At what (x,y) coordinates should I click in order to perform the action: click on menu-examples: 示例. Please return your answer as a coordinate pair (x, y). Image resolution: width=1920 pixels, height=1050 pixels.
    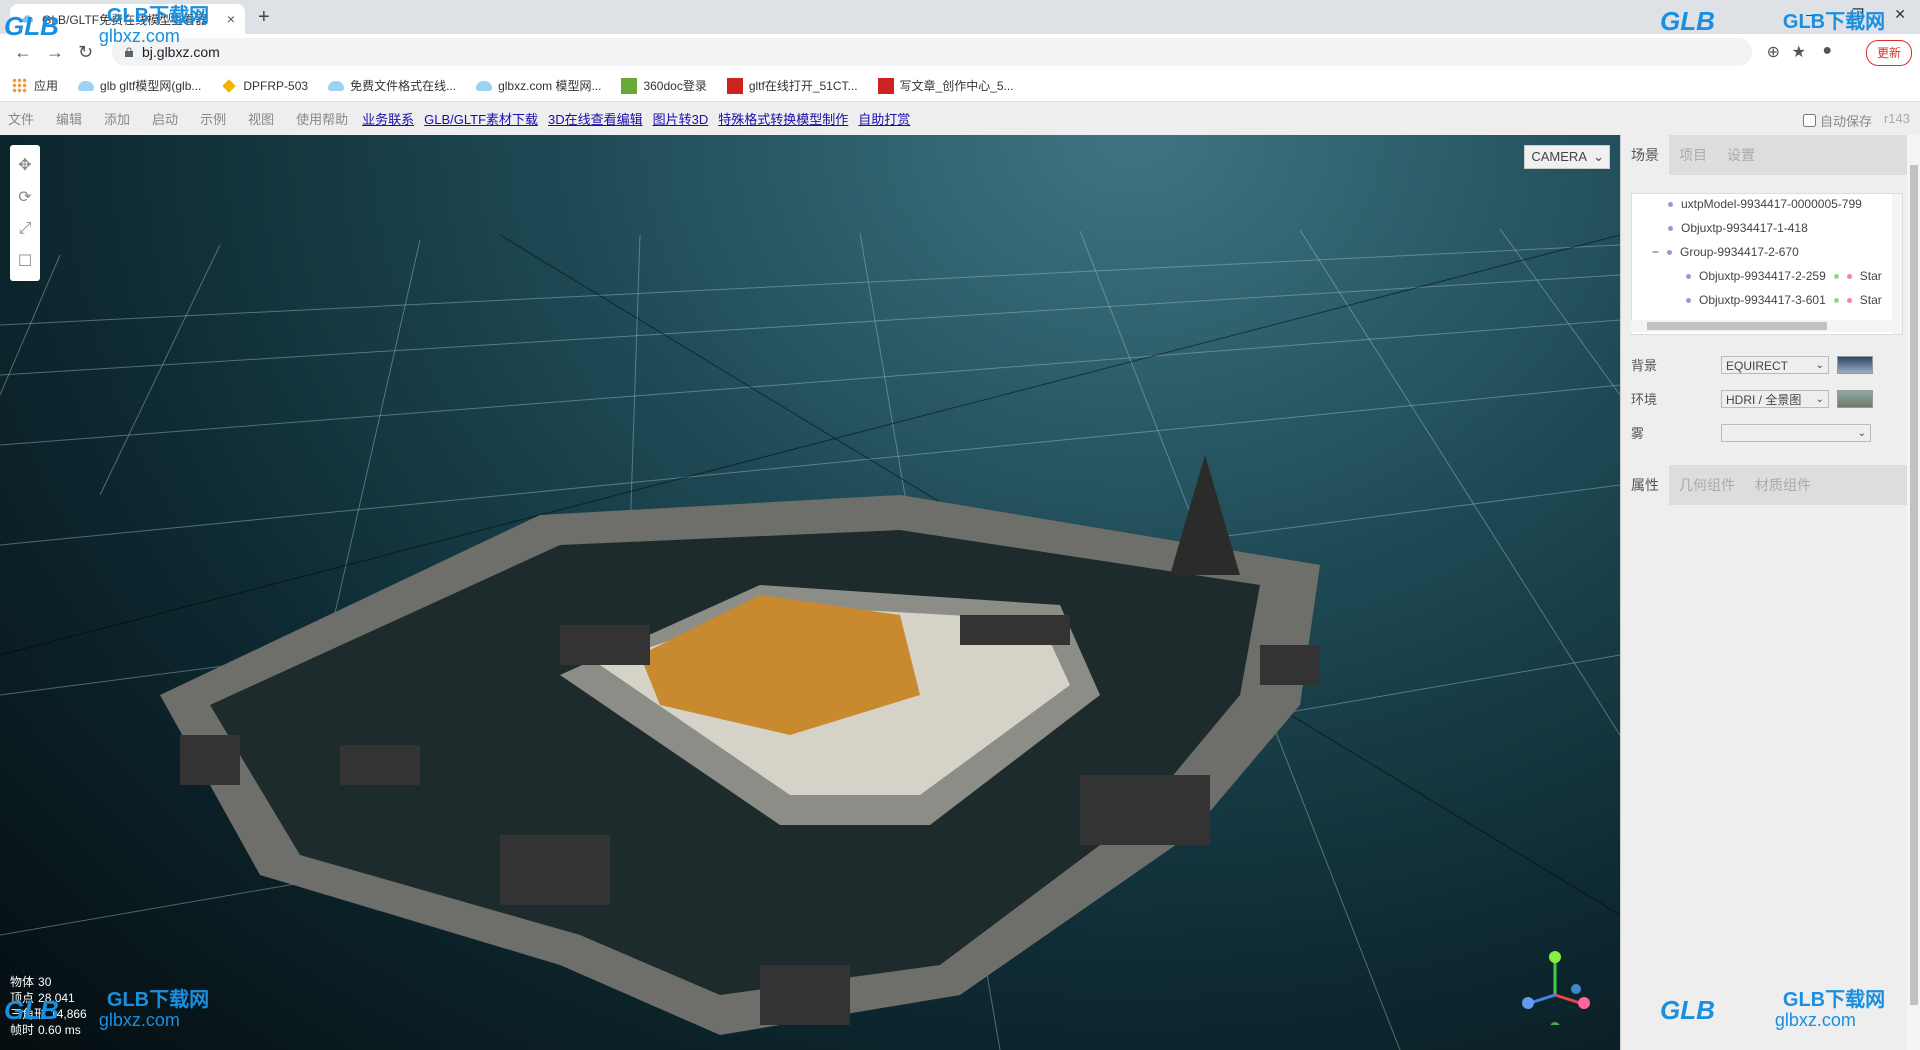
    Looking at the image, I should click on (213, 118).